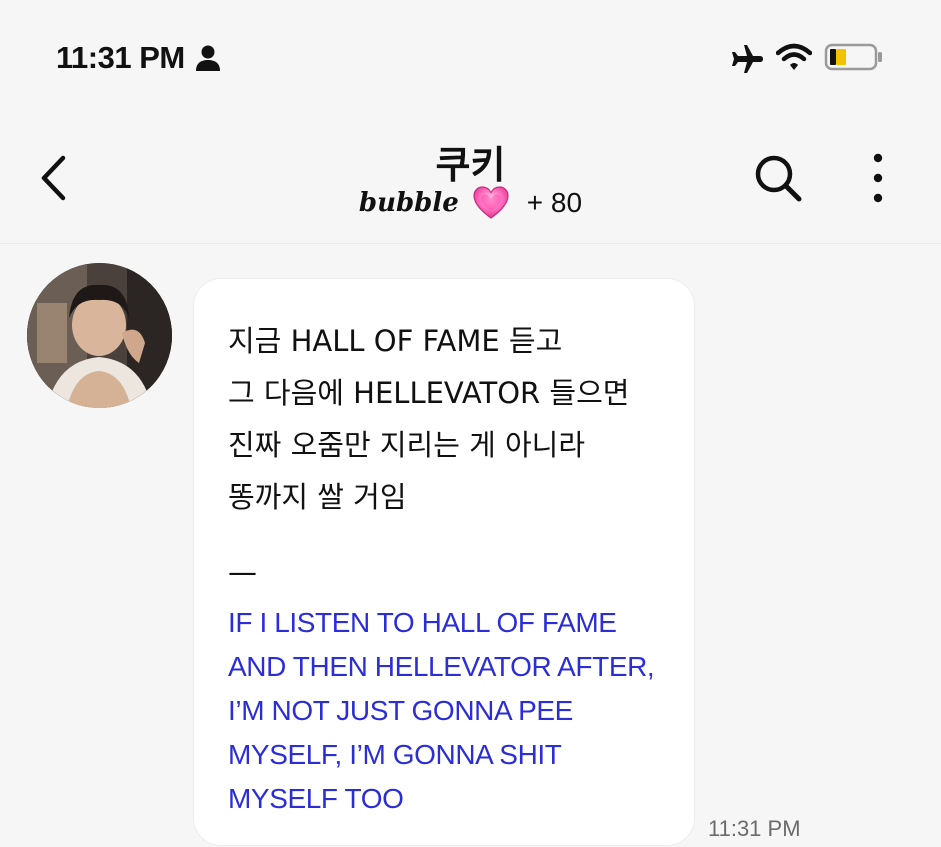 This screenshot has width=941, height=847. I want to click on translation-line: MYSELF TOO, so click(316, 798).